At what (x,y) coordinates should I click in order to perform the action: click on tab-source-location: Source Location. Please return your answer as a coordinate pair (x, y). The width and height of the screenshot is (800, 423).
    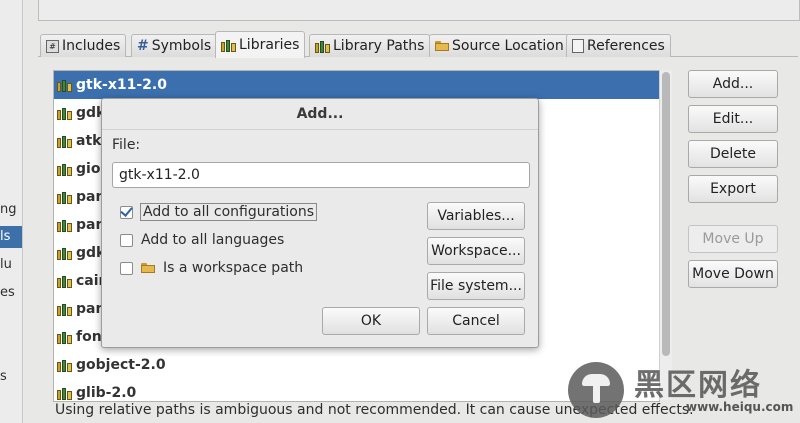
    Looking at the image, I should click on (499, 45).